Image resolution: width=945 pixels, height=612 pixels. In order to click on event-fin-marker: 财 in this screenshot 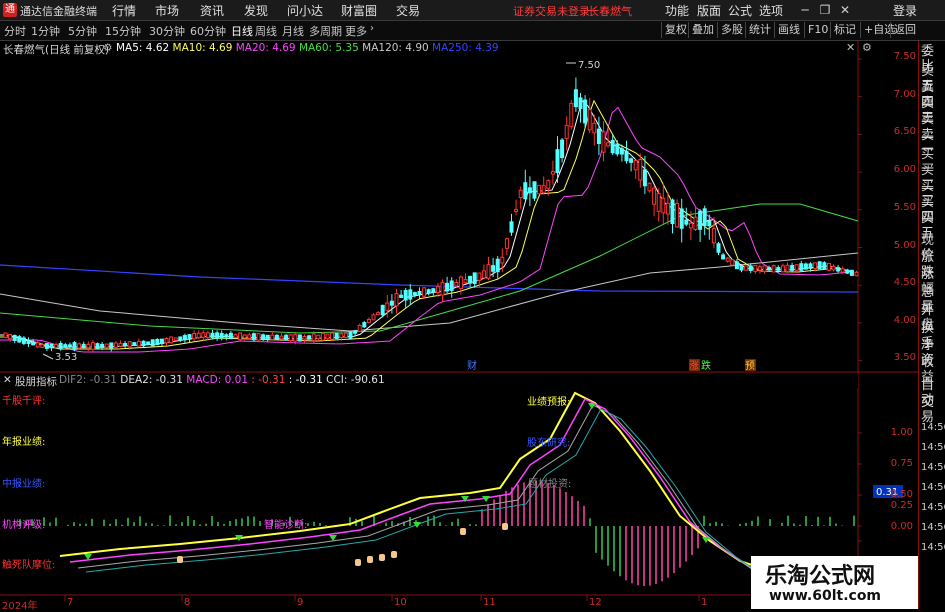, I will do `click(472, 365)`.